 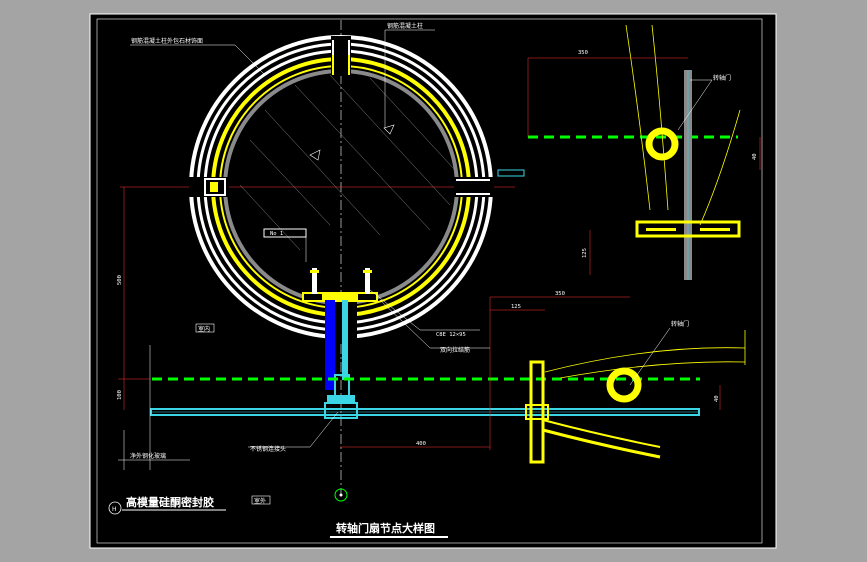 I want to click on dim-left-500: 500, so click(x=120, y=280).